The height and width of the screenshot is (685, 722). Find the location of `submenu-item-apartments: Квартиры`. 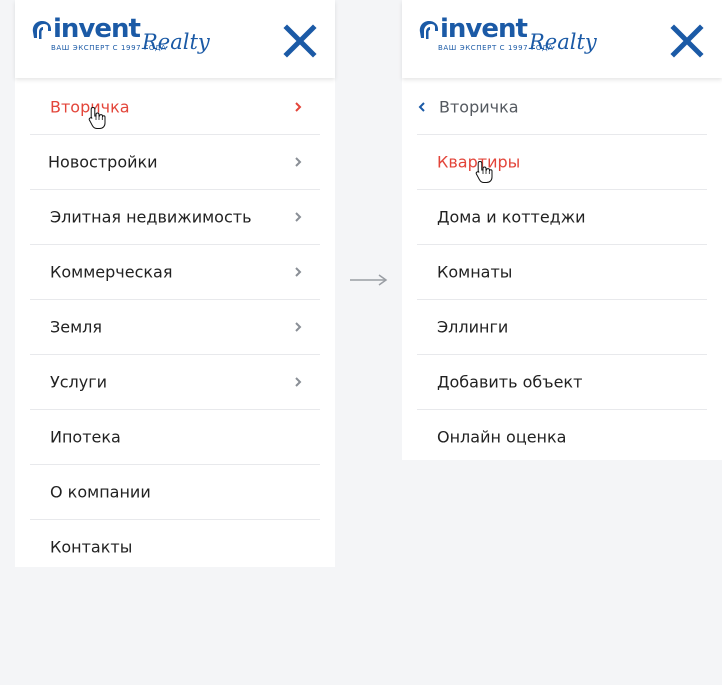

submenu-item-apartments: Квартиры is located at coordinates (562, 162).